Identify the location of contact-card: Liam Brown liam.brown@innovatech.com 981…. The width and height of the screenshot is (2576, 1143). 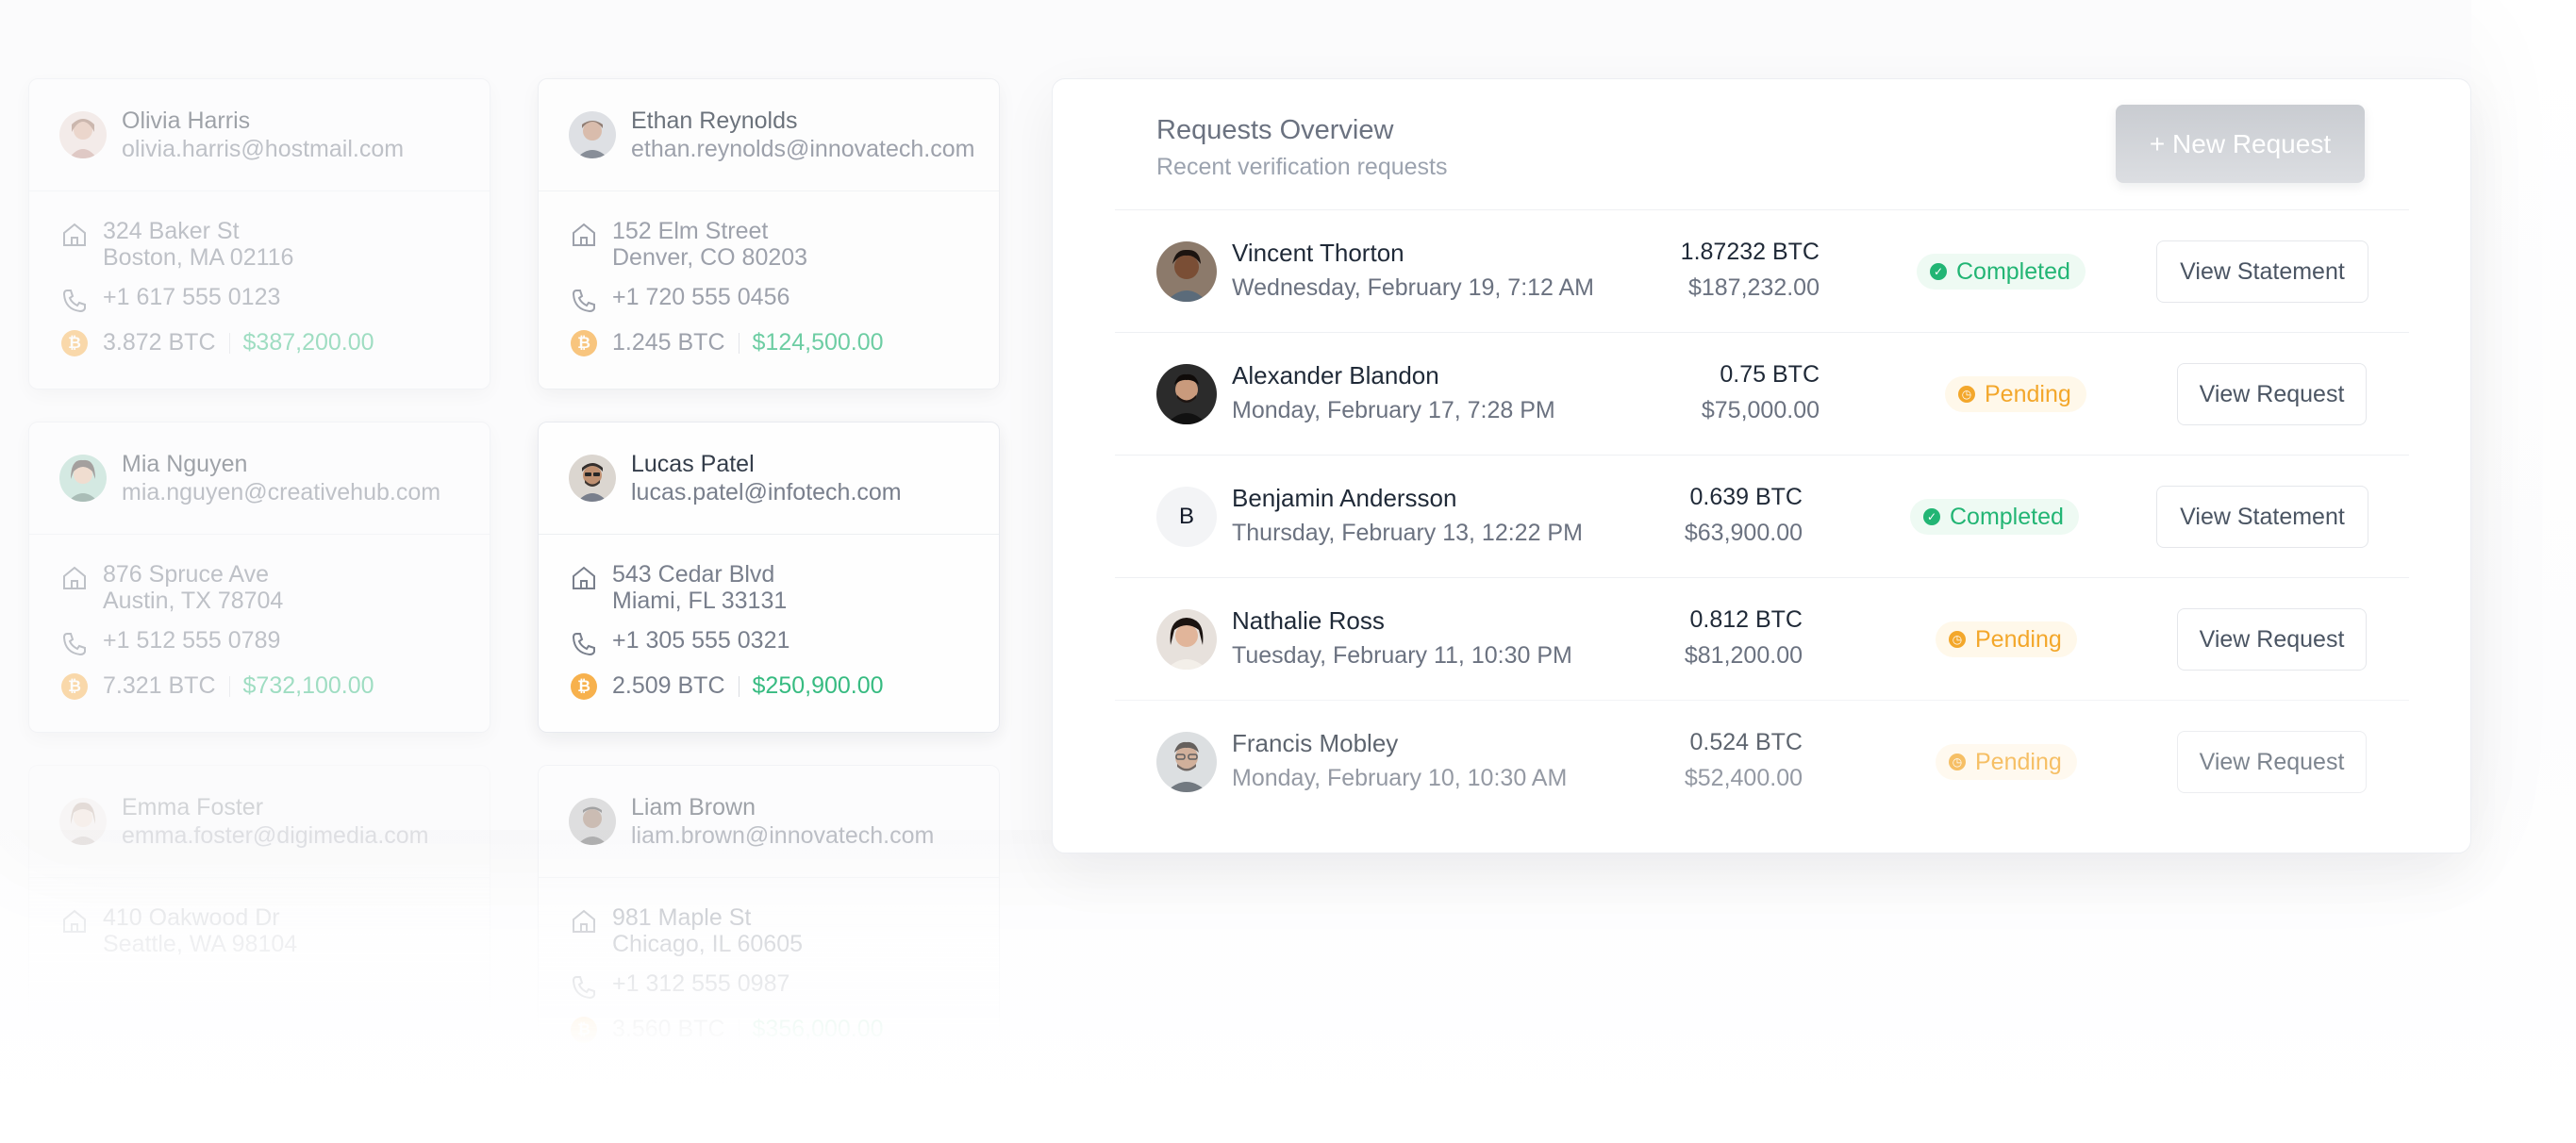
(769, 906).